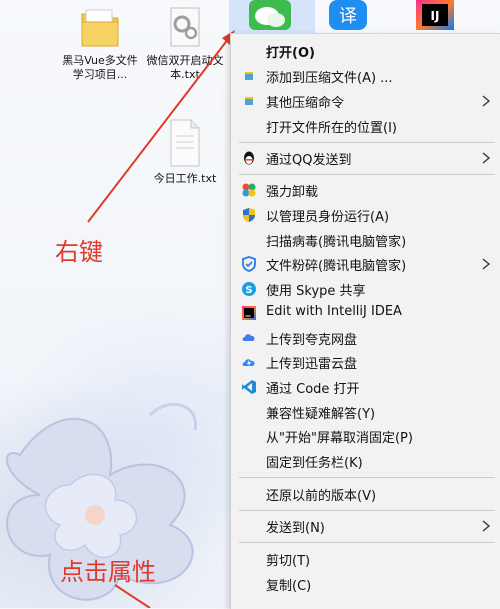 This screenshot has height=609, width=500. What do you see at coordinates (314, 463) in the screenshot?
I see `menu-item-label: 固定到任务栏(K)` at bounding box center [314, 463].